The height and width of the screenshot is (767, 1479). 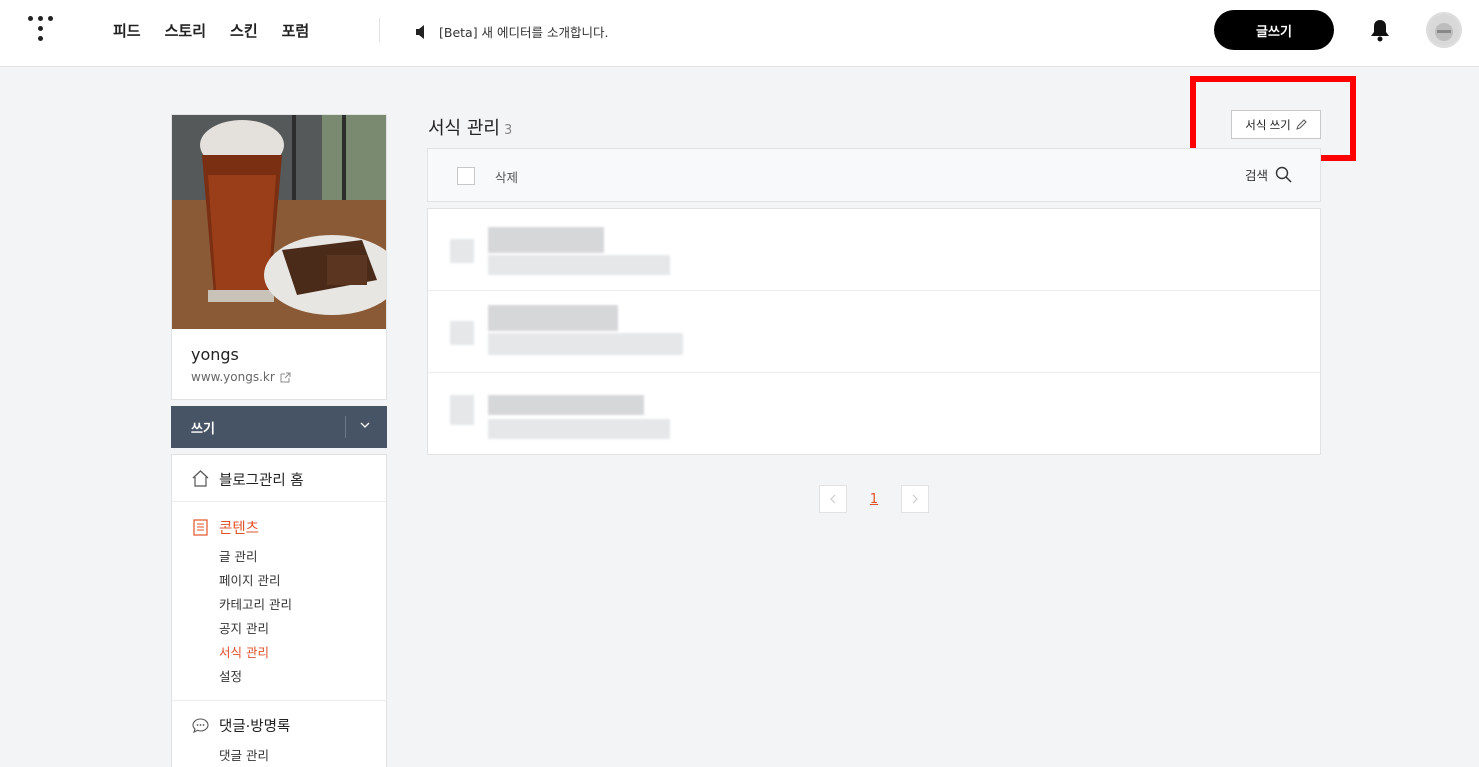 What do you see at coordinates (244, 754) in the screenshot?
I see `sidebar-item-comments: 댓글 관리` at bounding box center [244, 754].